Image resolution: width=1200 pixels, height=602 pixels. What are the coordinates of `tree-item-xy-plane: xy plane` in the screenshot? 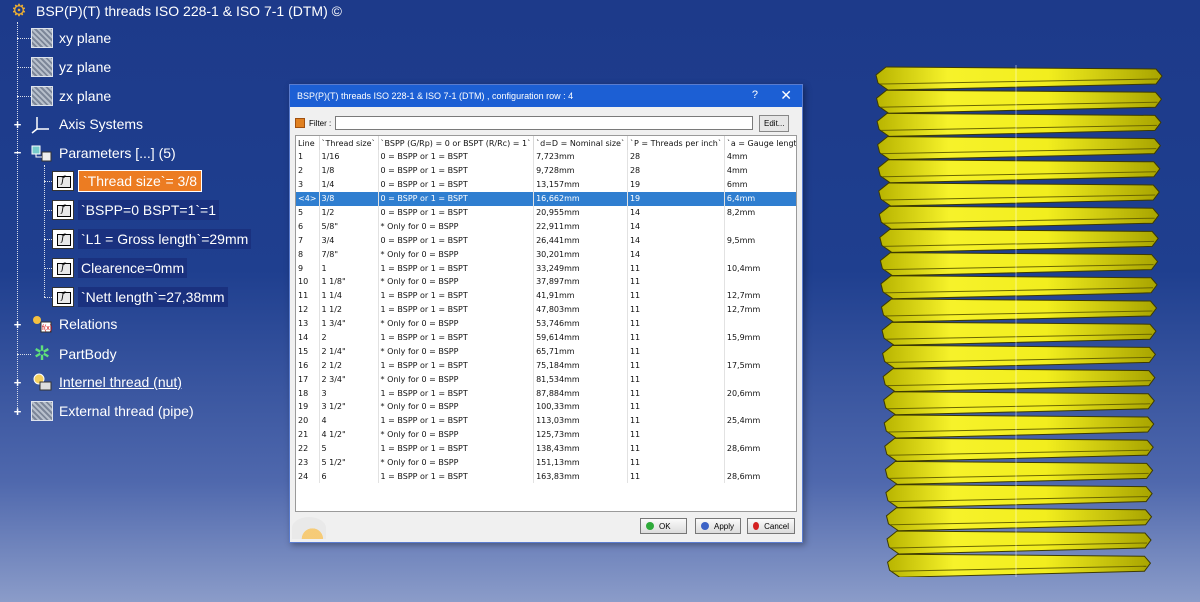 It's located at (72, 38).